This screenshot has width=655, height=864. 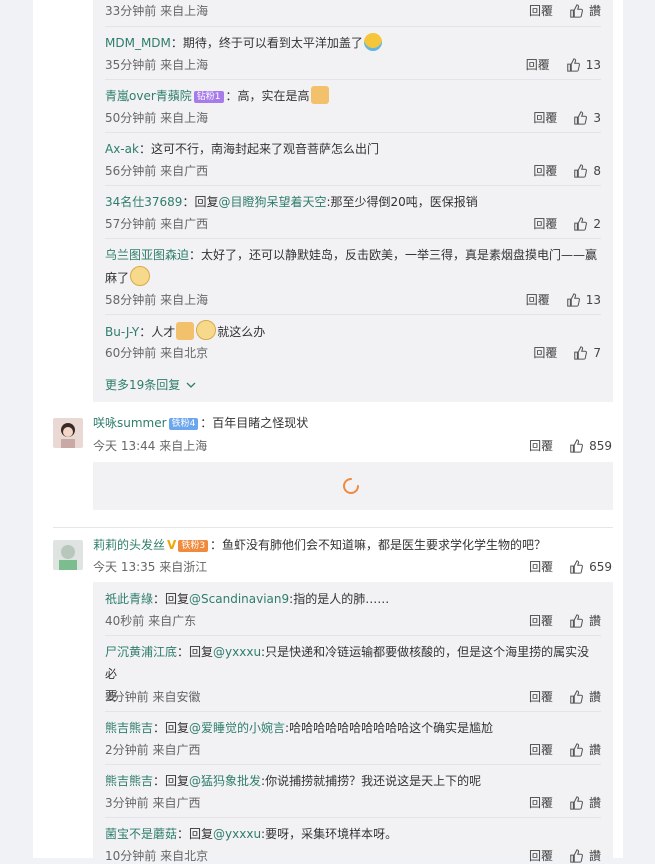 I want to click on like-button: 659, so click(x=590, y=567).